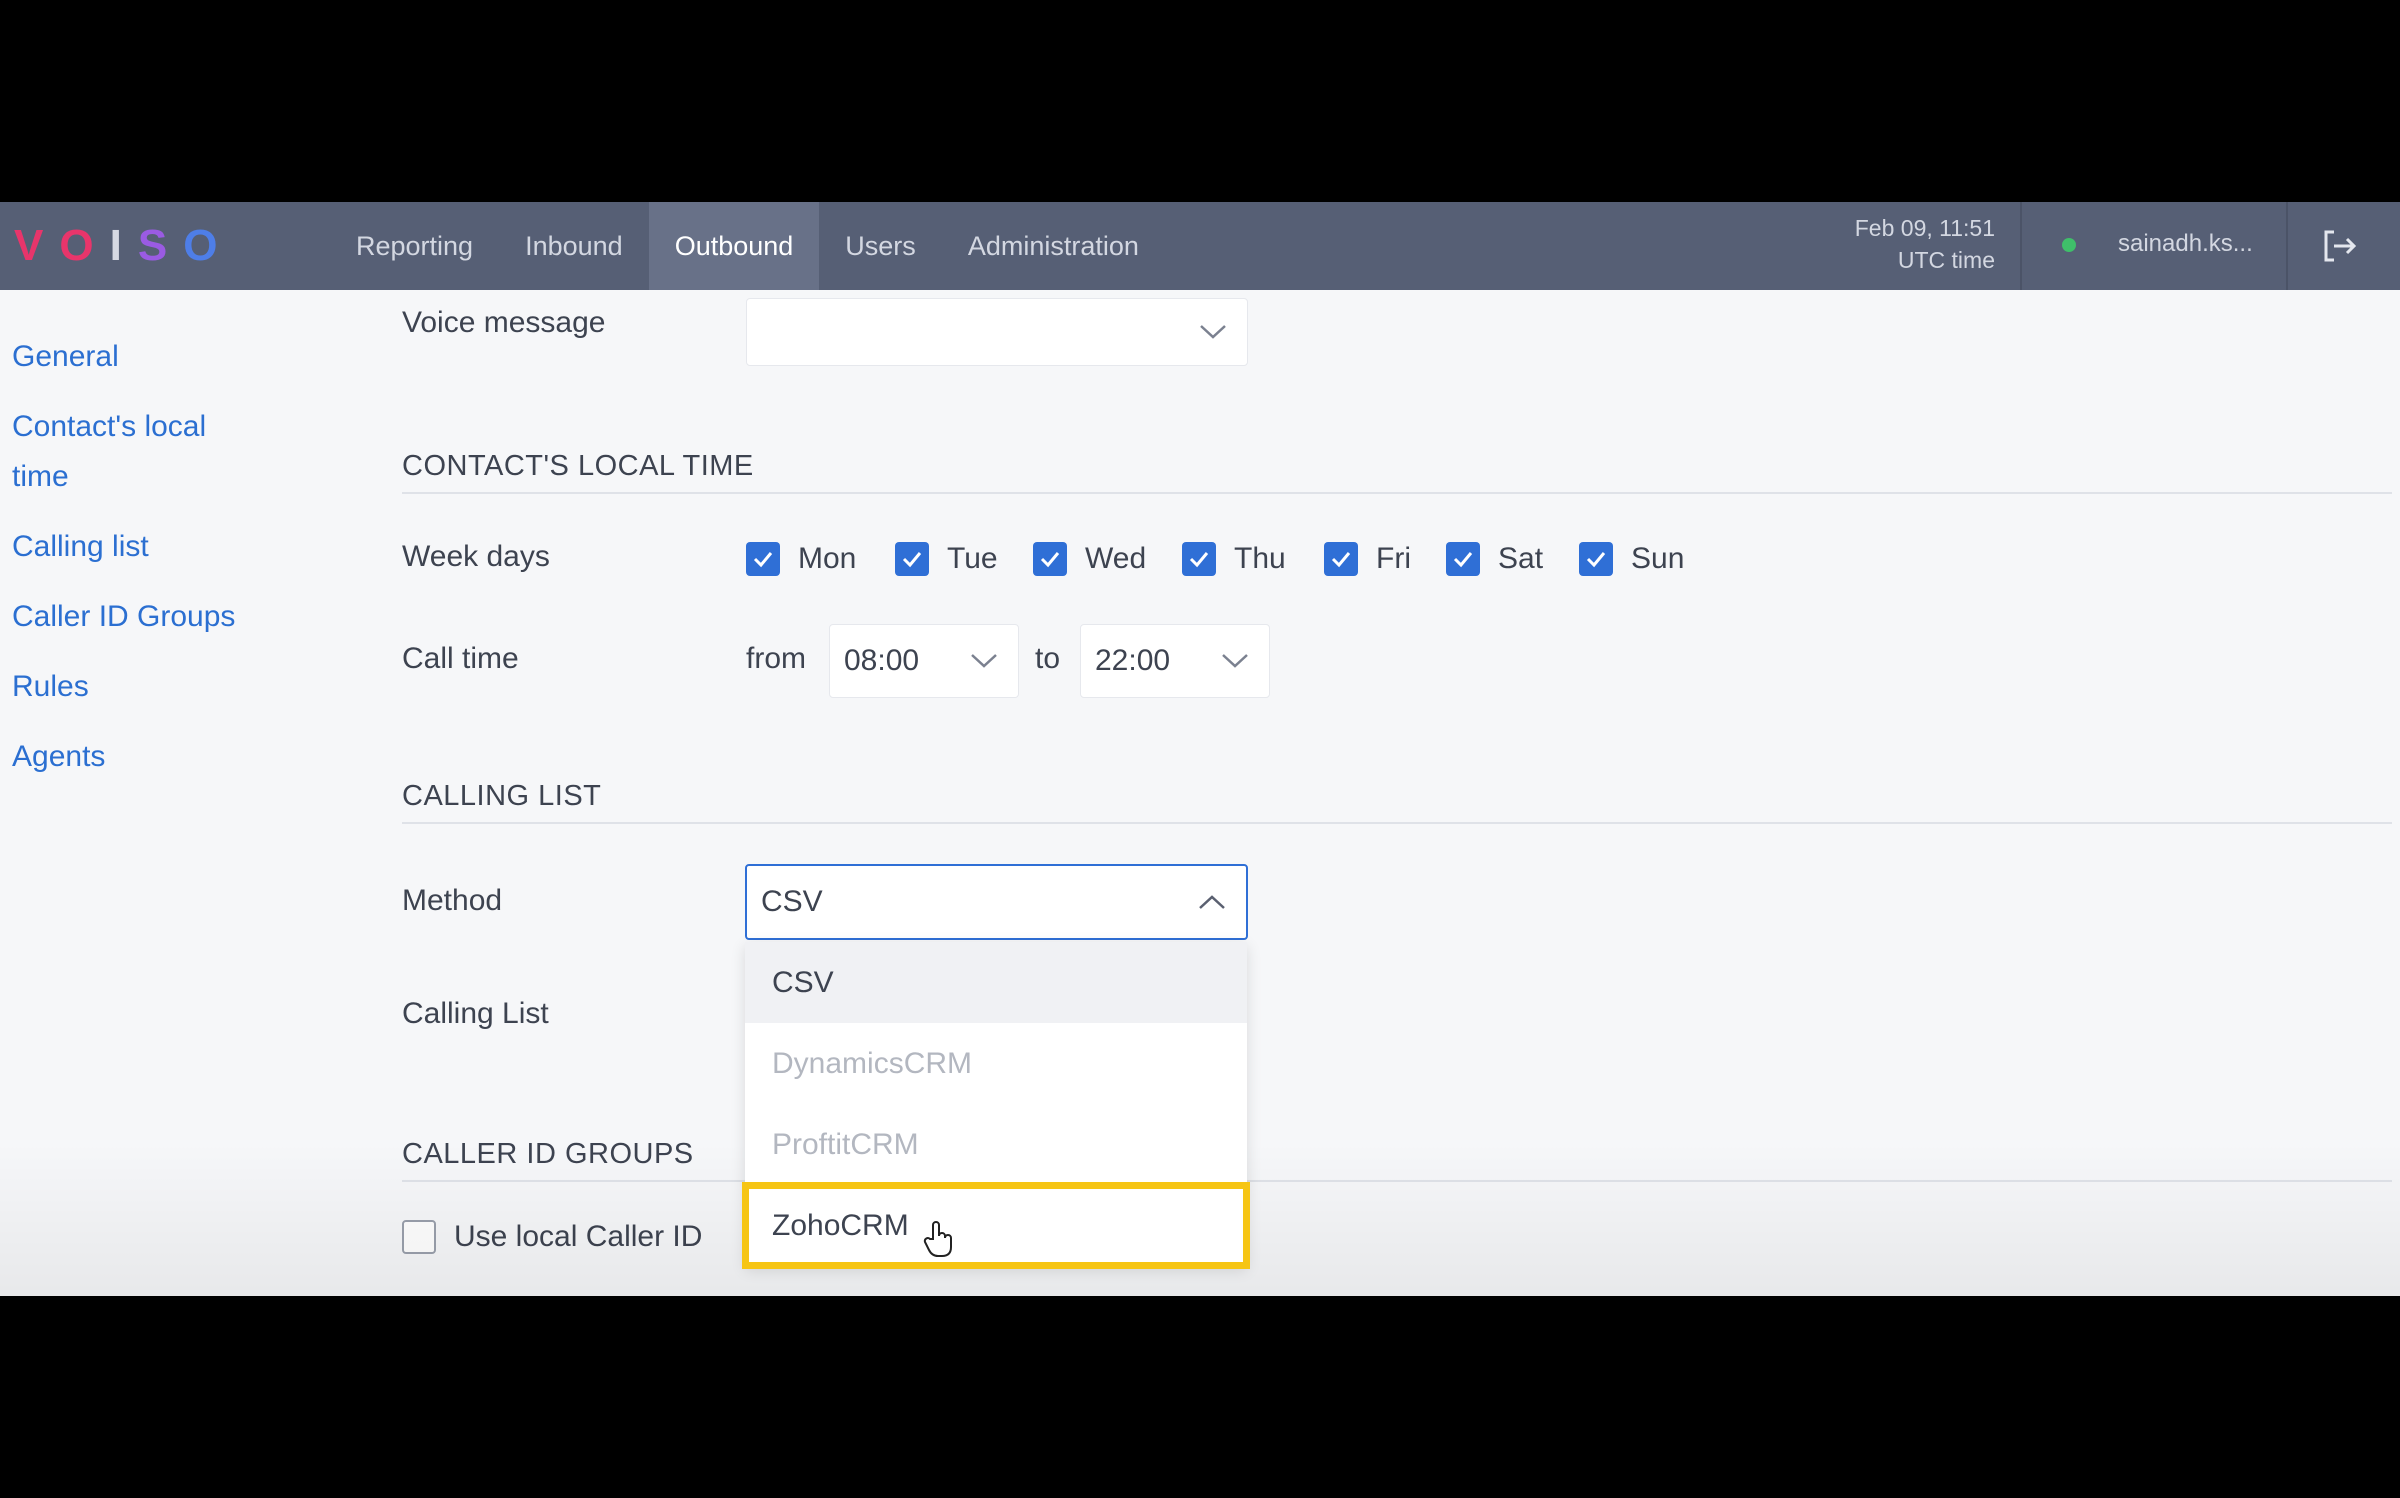 The width and height of the screenshot is (2400, 1498). I want to click on checkbox-sun: Sun, so click(1631, 559).